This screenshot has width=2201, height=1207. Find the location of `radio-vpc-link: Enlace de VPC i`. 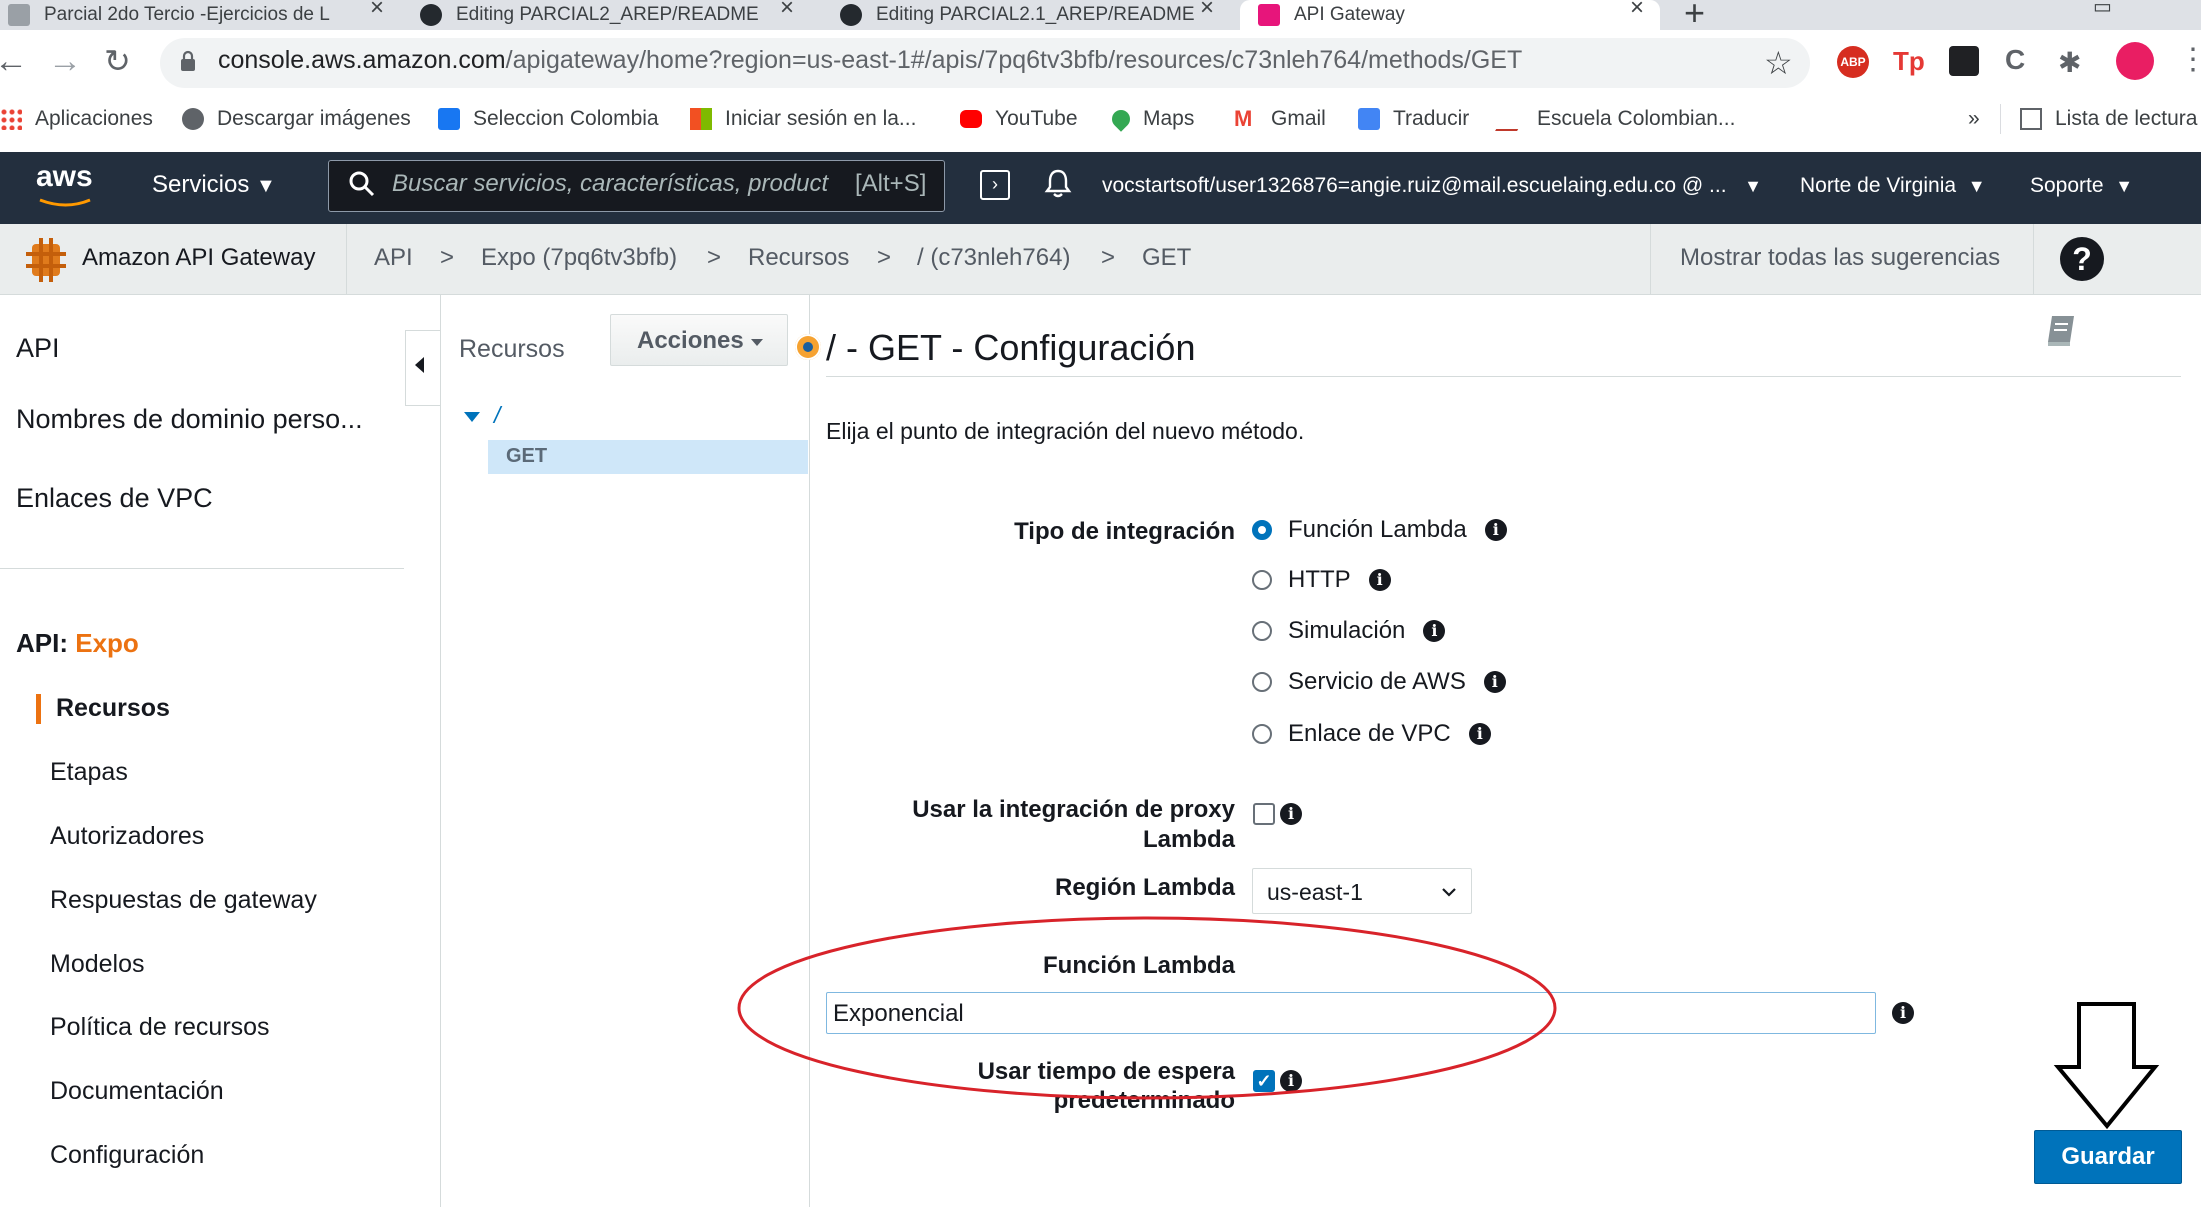

radio-vpc-link: Enlace de VPC i is located at coordinates (1371, 734).